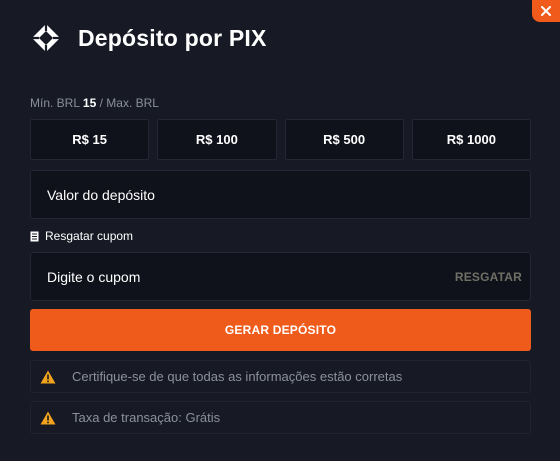 This screenshot has height=461, width=560. I want to click on amount-button-500: R$ 500, so click(344, 139).